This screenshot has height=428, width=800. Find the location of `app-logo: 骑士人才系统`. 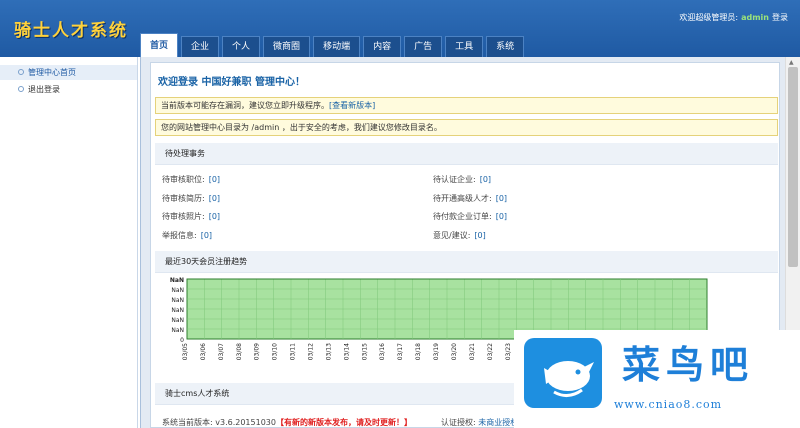

app-logo: 骑士人才系统 is located at coordinates (71, 31).